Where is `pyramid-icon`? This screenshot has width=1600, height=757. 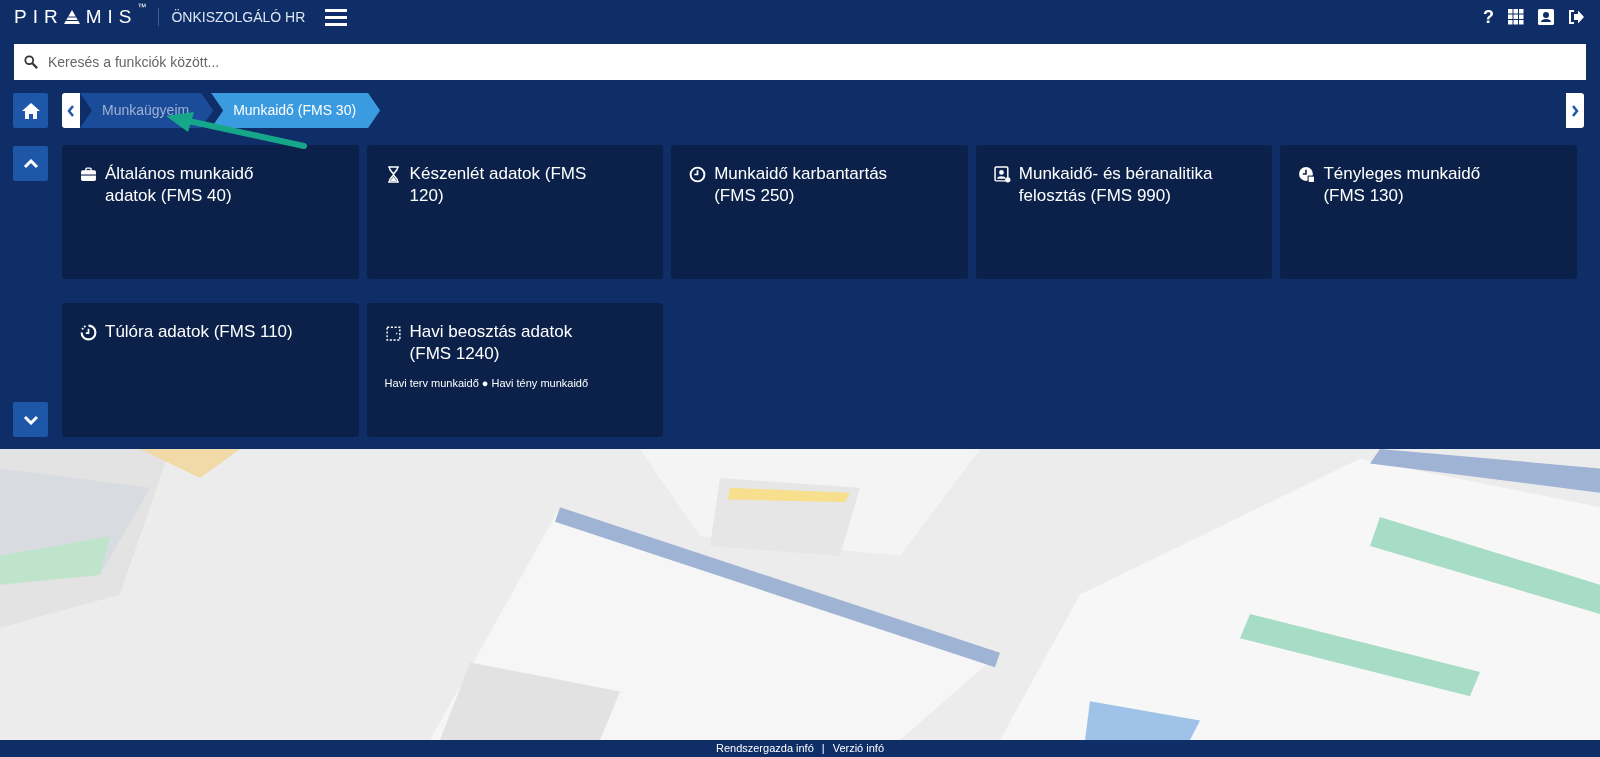 pyramid-icon is located at coordinates (71, 17).